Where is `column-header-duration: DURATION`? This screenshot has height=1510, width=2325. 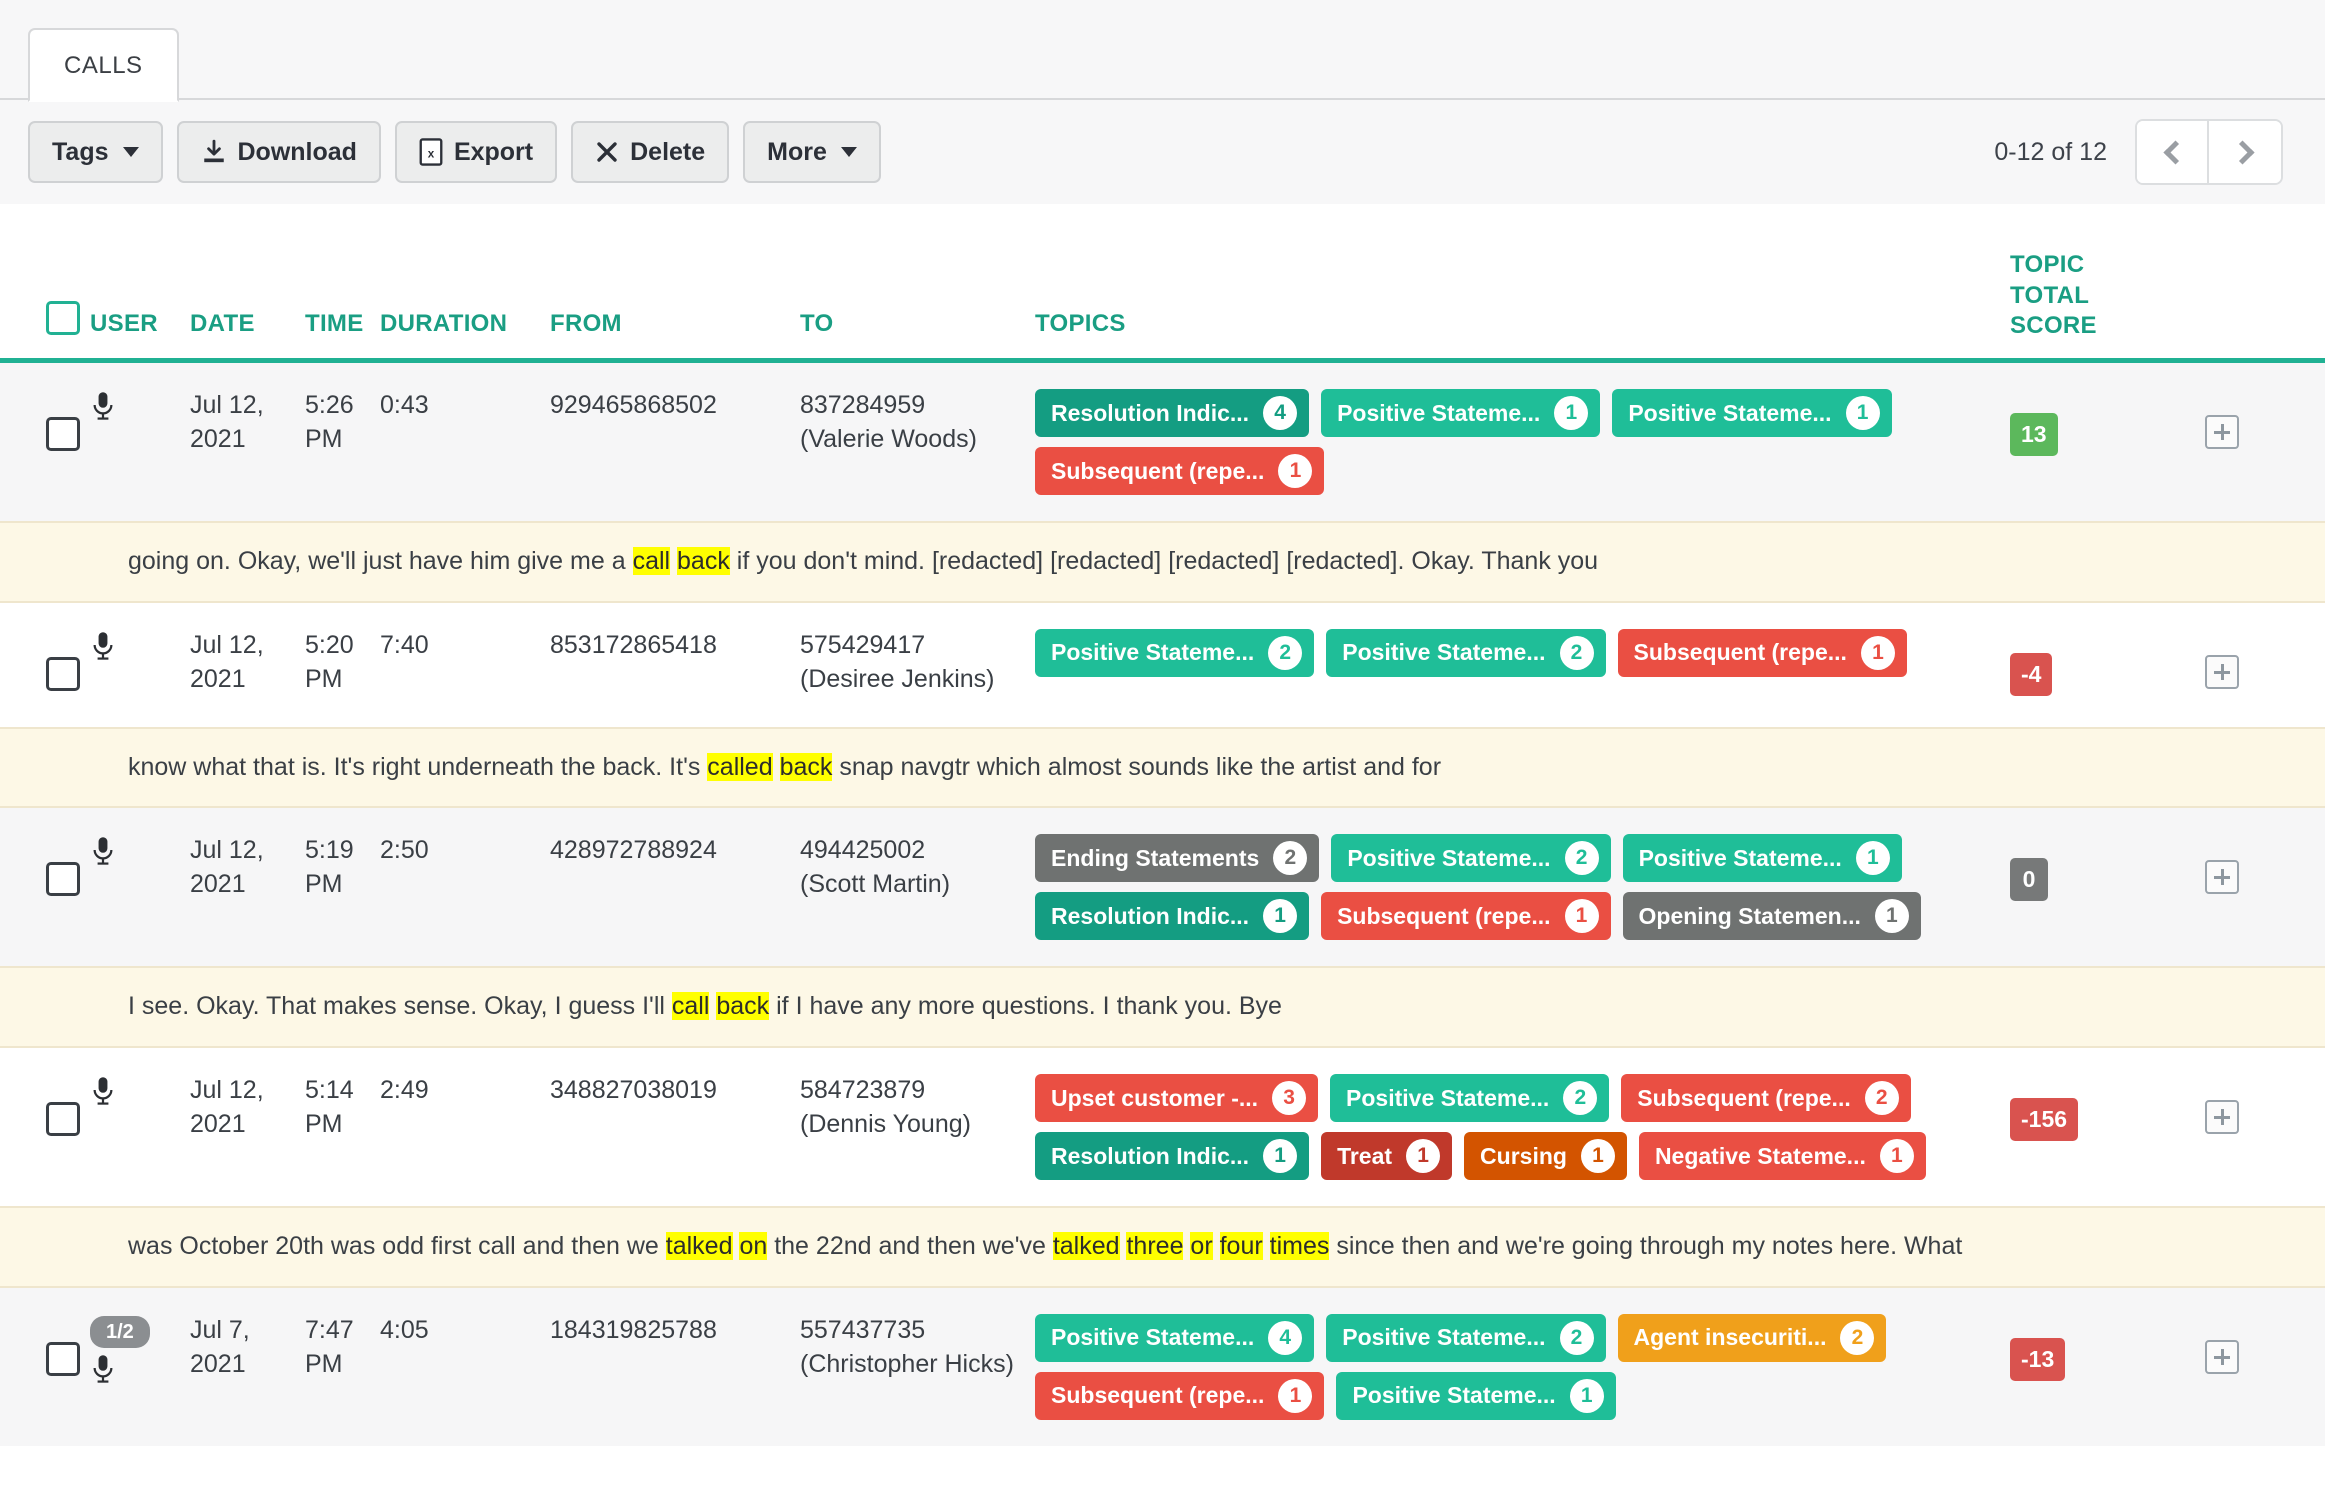 column-header-duration: DURATION is located at coordinates (465, 325).